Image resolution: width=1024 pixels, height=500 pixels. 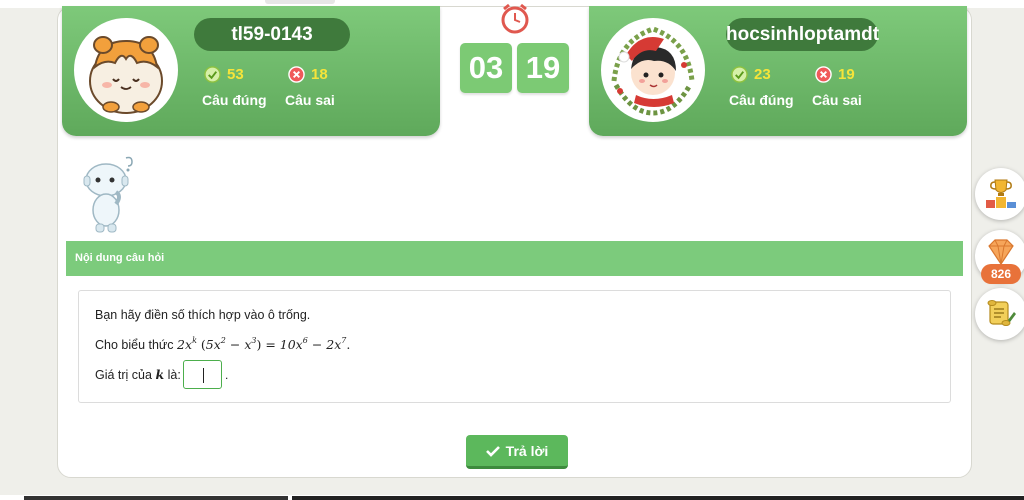 I want to click on trophy-podium-icon, so click(x=1001, y=193).